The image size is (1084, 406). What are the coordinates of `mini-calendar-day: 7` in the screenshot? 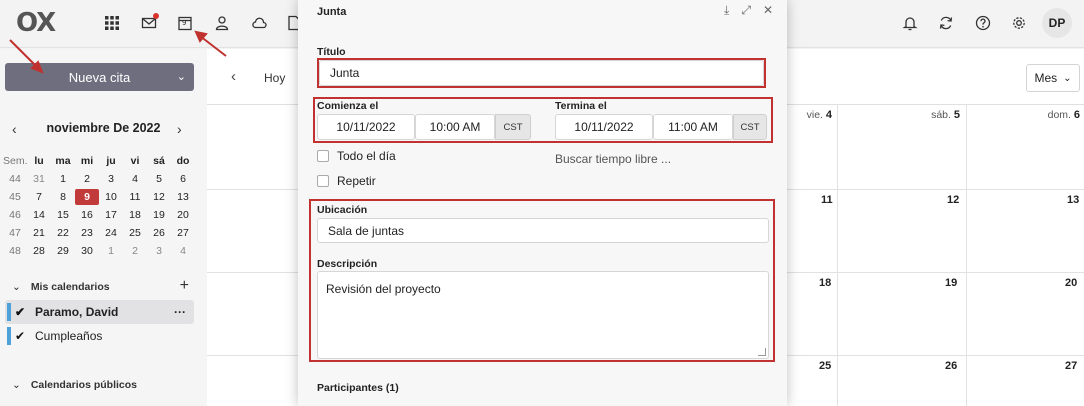 It's located at (39, 197).